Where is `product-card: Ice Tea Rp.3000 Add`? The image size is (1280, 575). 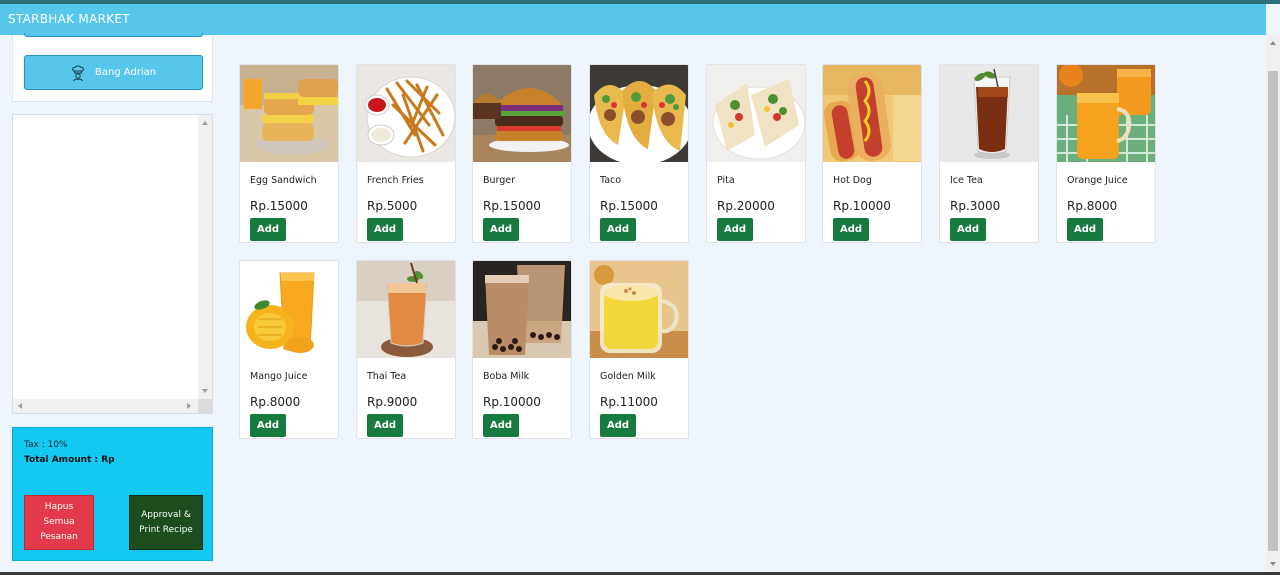 product-card: Ice Tea Rp.3000 Add is located at coordinates (989, 153).